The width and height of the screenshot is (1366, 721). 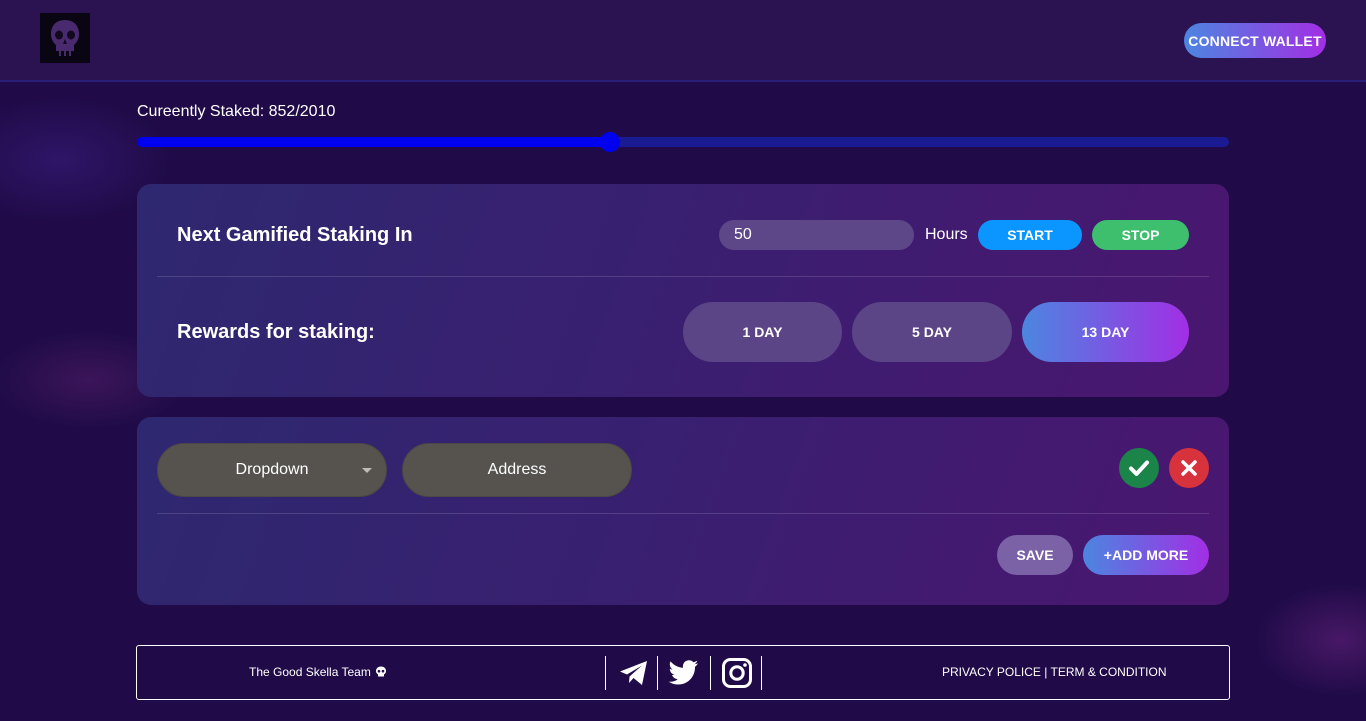 I want to click on confirm-button, so click(x=1139, y=468).